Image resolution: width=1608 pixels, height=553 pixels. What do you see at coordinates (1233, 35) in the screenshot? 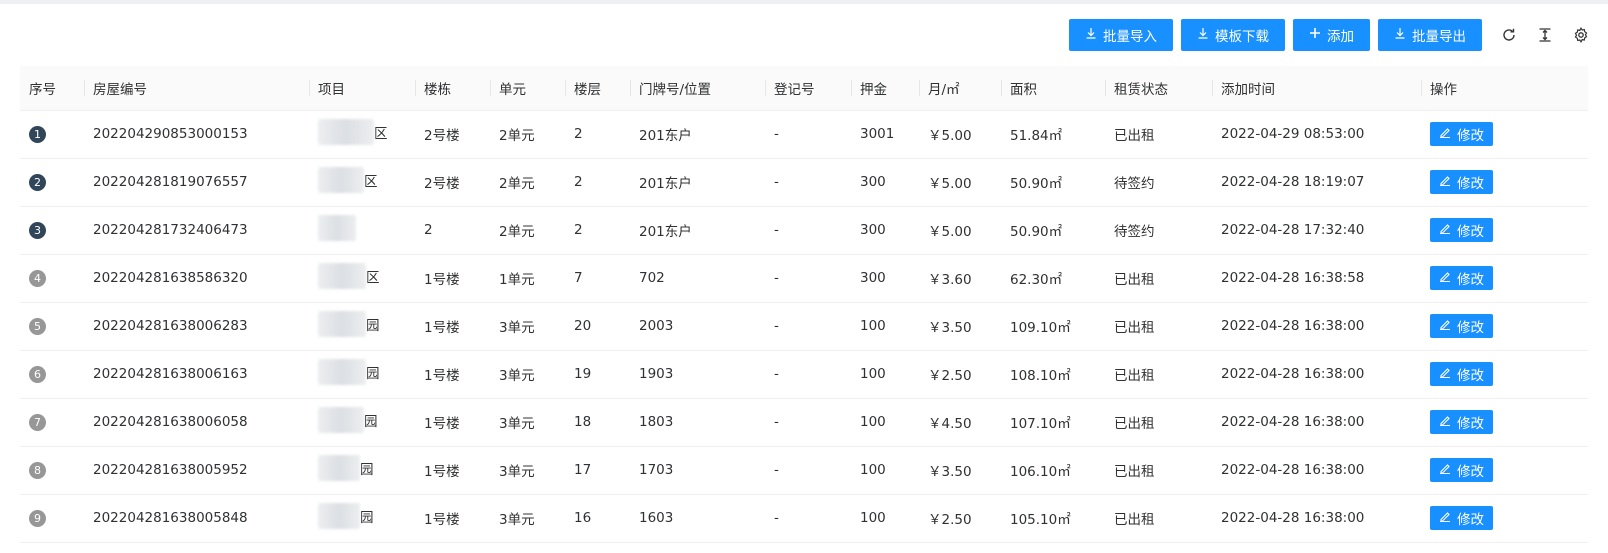
I see `template-download-button: 模板下载` at bounding box center [1233, 35].